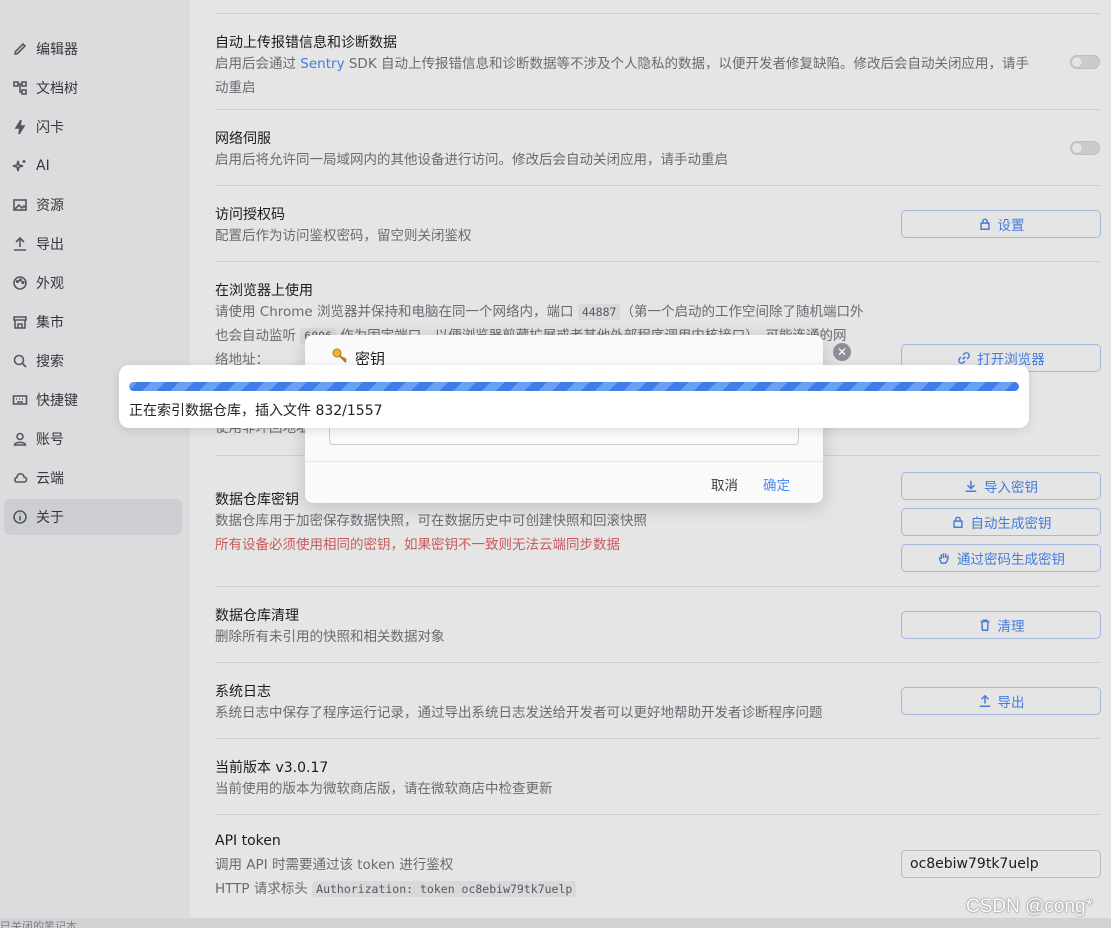 The height and width of the screenshot is (928, 1111). I want to click on progress-popup: 正在索引数据仓库，插入文件 832/1557, so click(574, 396).